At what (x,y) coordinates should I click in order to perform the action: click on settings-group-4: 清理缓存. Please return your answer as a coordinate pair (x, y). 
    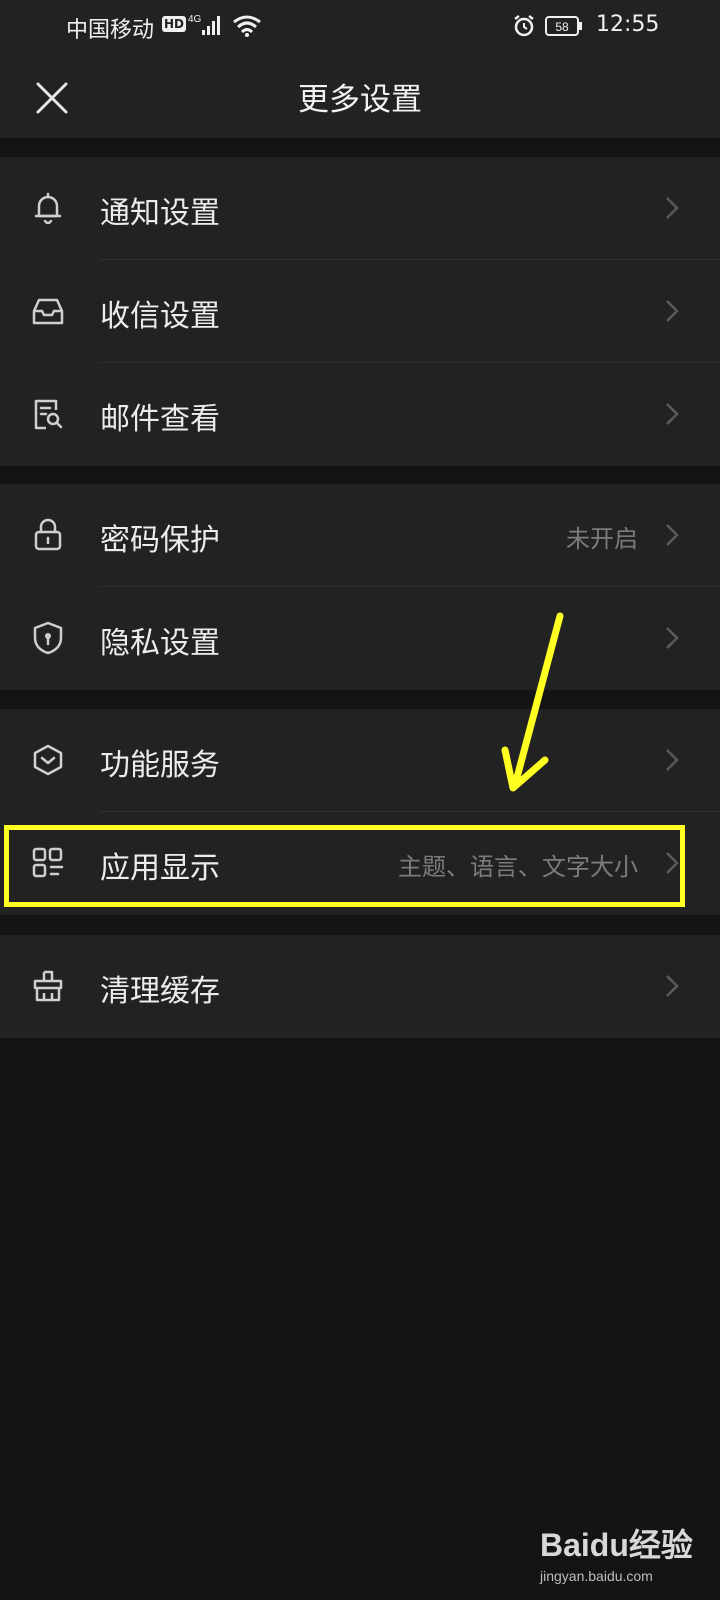
    Looking at the image, I should click on (360, 986).